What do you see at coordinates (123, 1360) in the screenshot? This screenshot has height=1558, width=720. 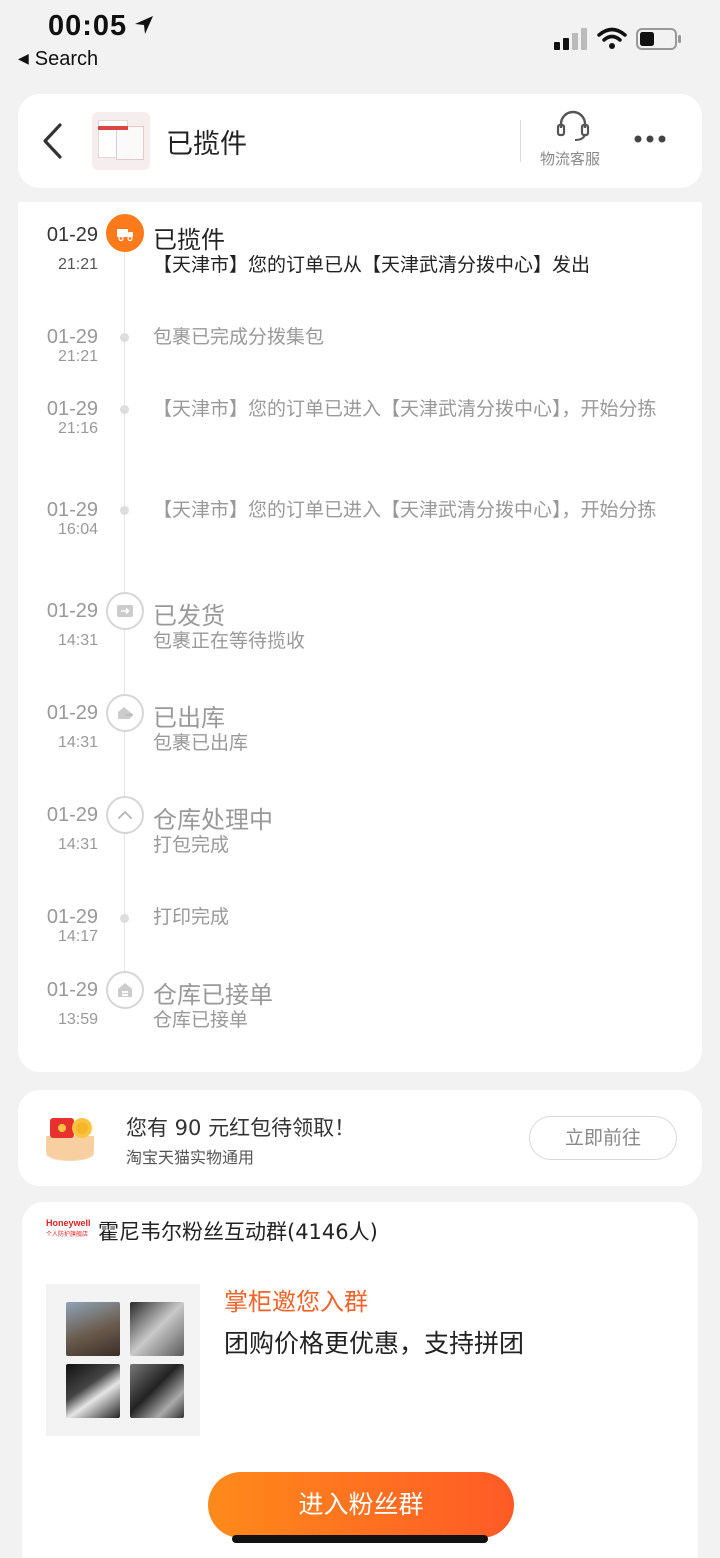 I see `group-avatar-grid` at bounding box center [123, 1360].